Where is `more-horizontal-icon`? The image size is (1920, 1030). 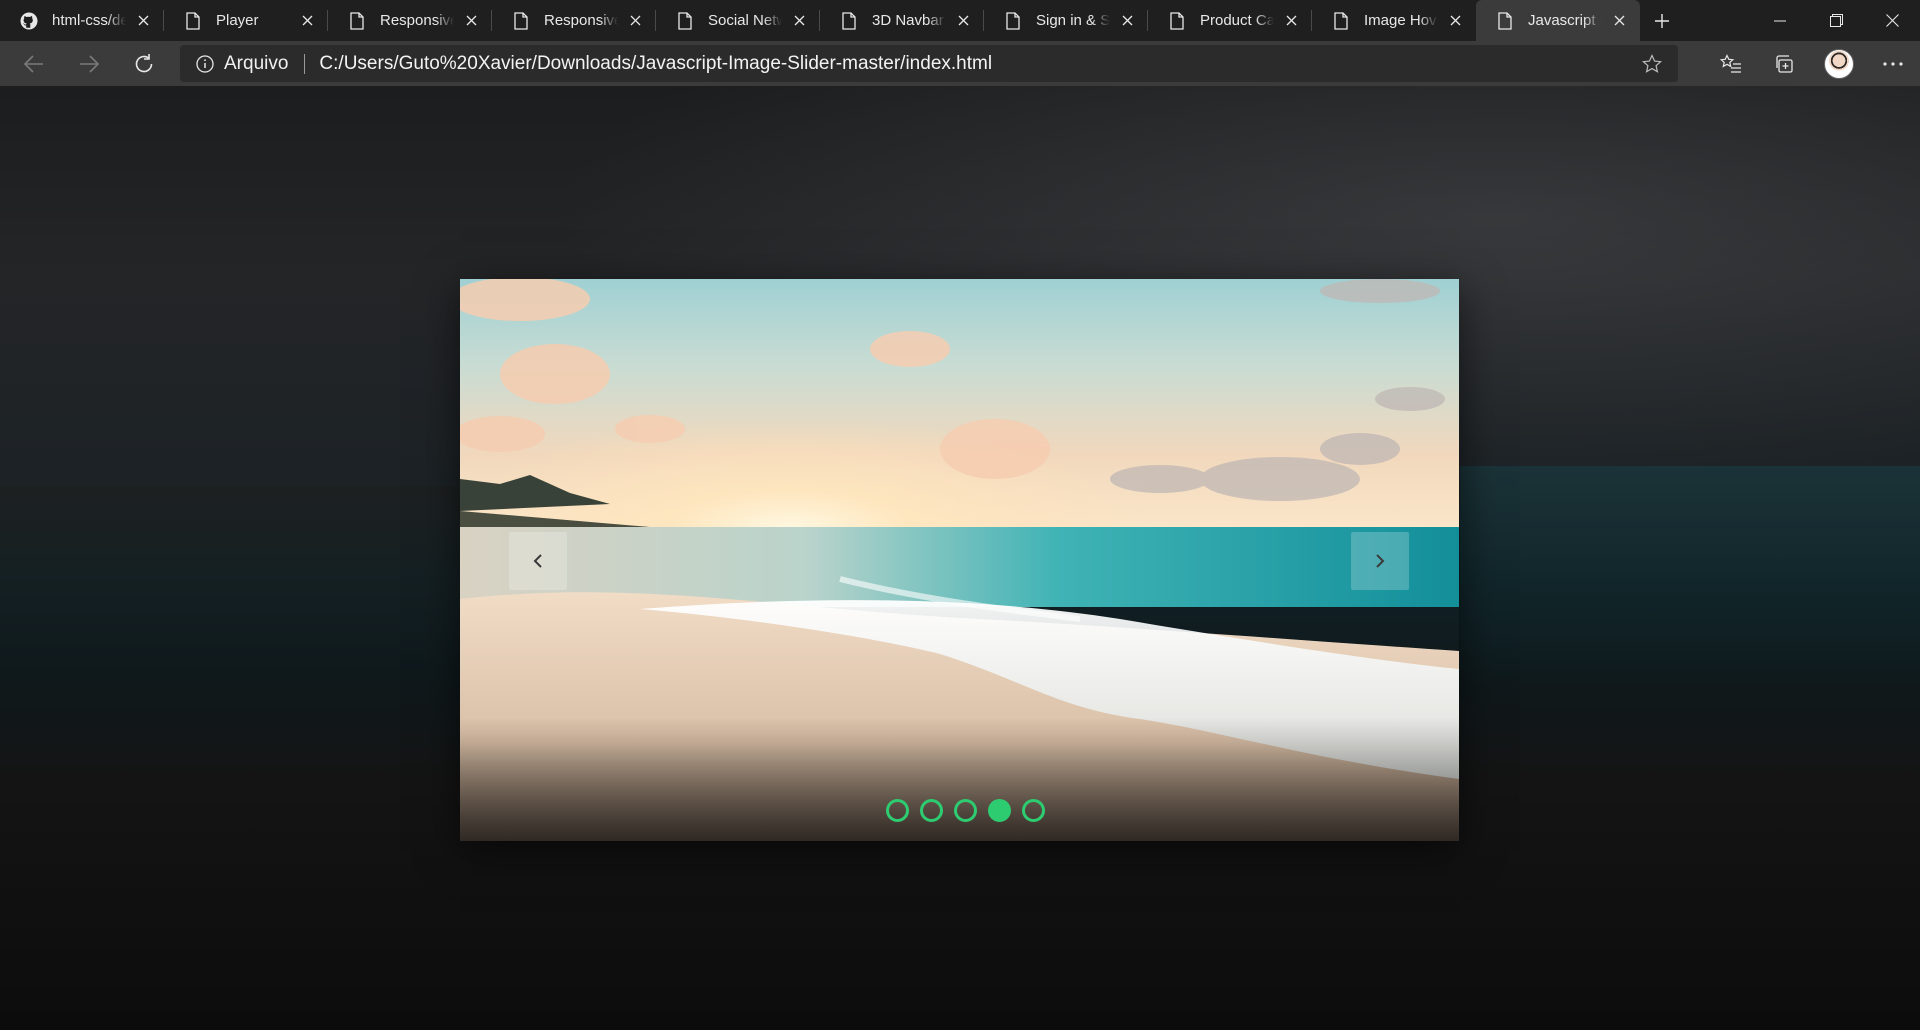 more-horizontal-icon is located at coordinates (1893, 63).